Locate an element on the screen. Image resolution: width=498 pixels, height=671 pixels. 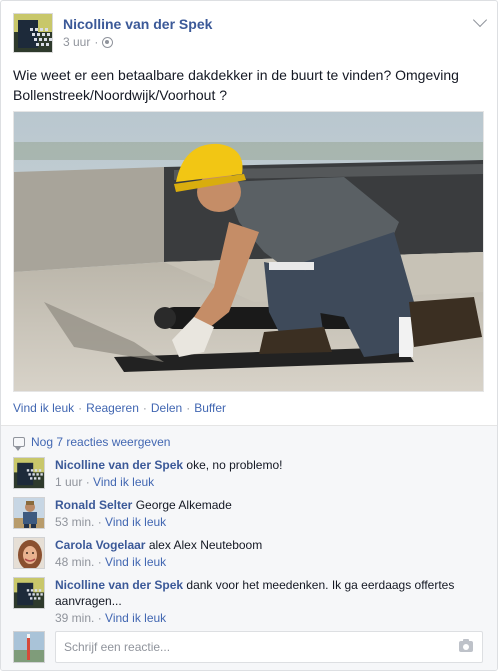
more-comments-label: Nog 7 reacties weergeven is located at coordinates (100, 442).